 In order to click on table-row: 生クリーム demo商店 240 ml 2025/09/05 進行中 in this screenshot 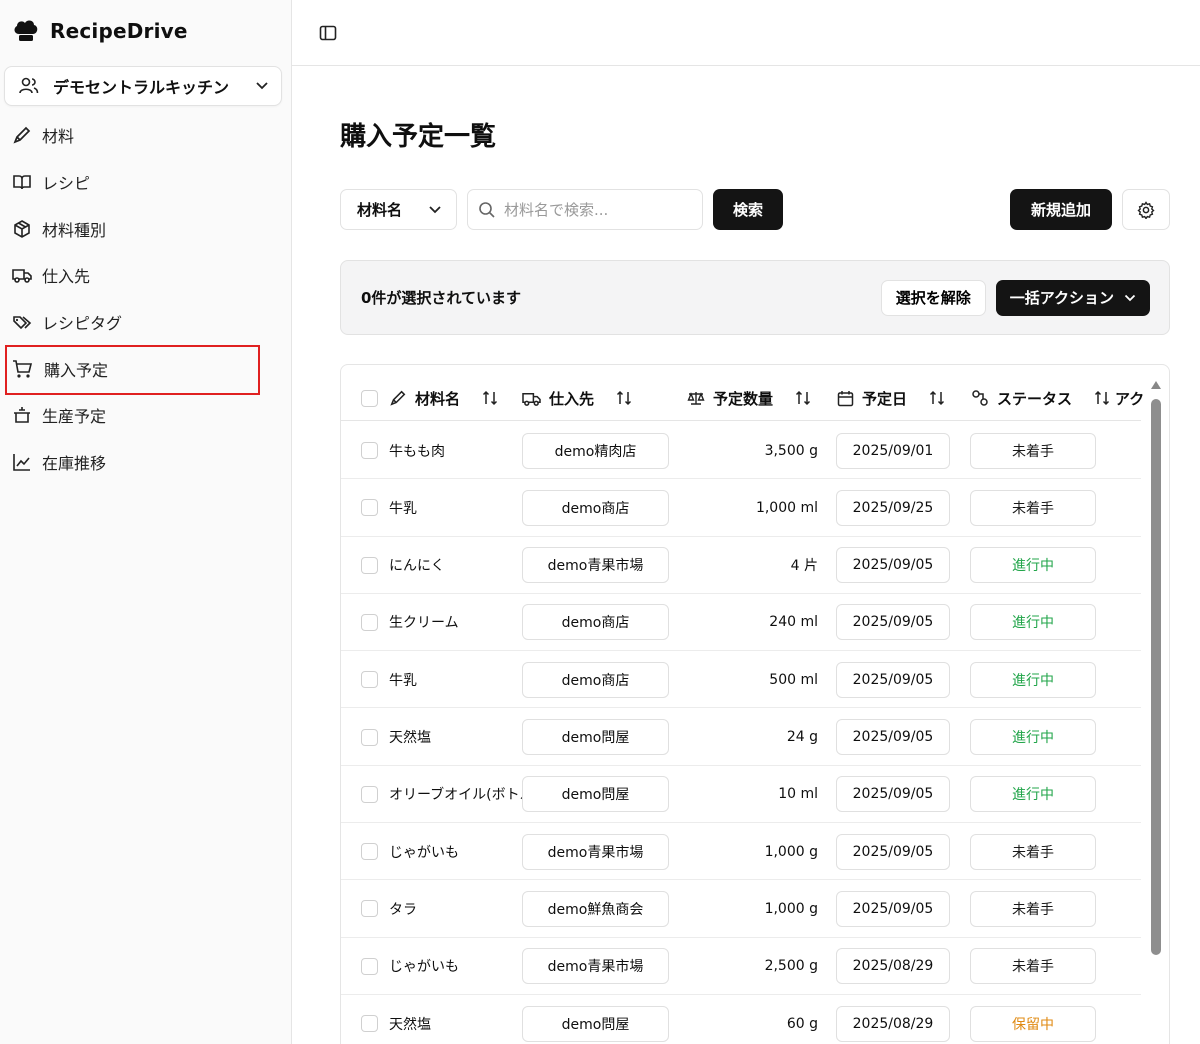, I will do `click(741, 623)`.